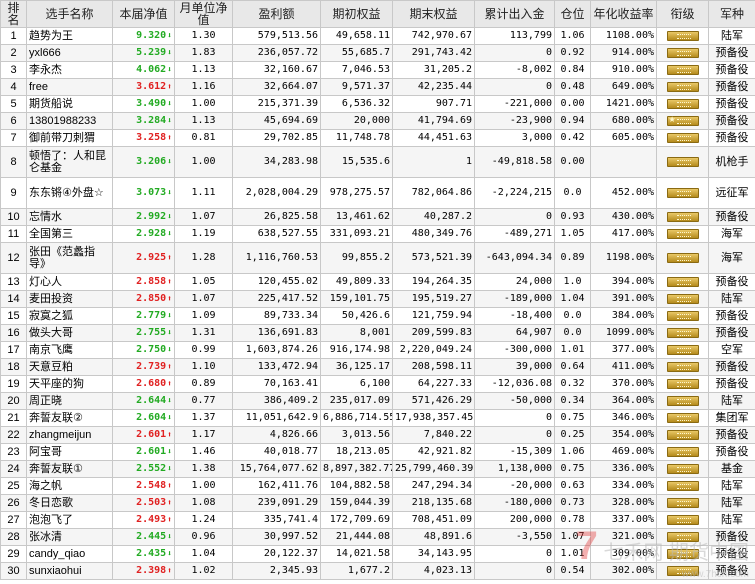  Describe the element at coordinates (151, 417) in the screenshot. I see `nav-value: 2.604` at that location.